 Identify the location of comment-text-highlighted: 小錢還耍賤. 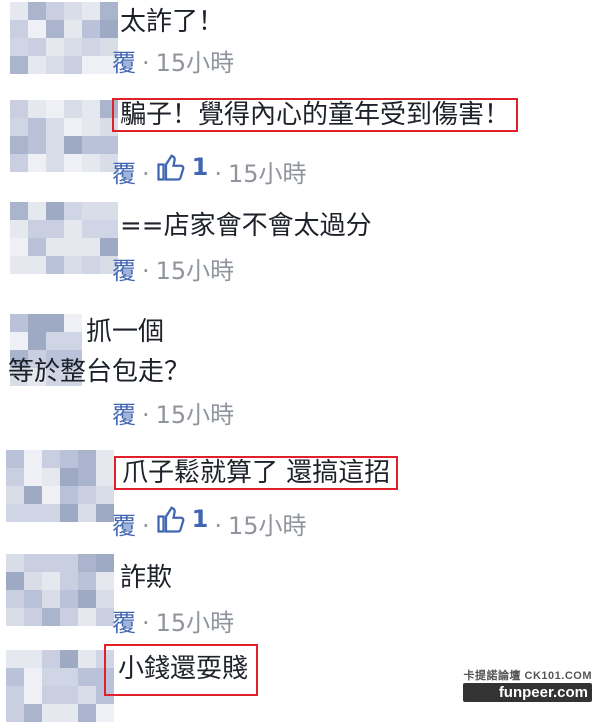
(181, 670).